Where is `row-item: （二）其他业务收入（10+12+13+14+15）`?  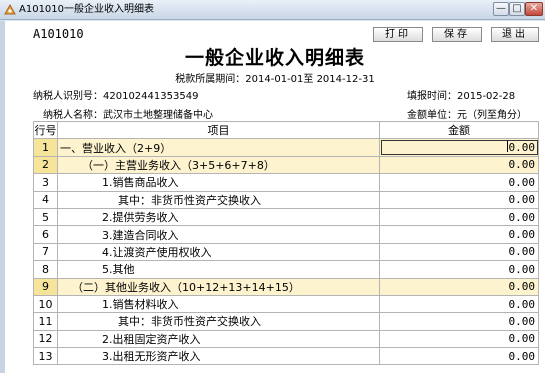 row-item: （二）其他业务收入（10+12+13+14+15） is located at coordinates (218, 286).